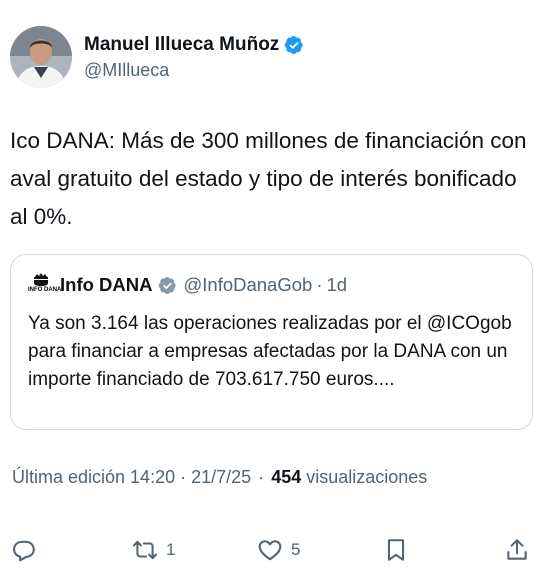 The height and width of the screenshot is (572, 539). I want to click on like-count: 5, so click(296, 549).